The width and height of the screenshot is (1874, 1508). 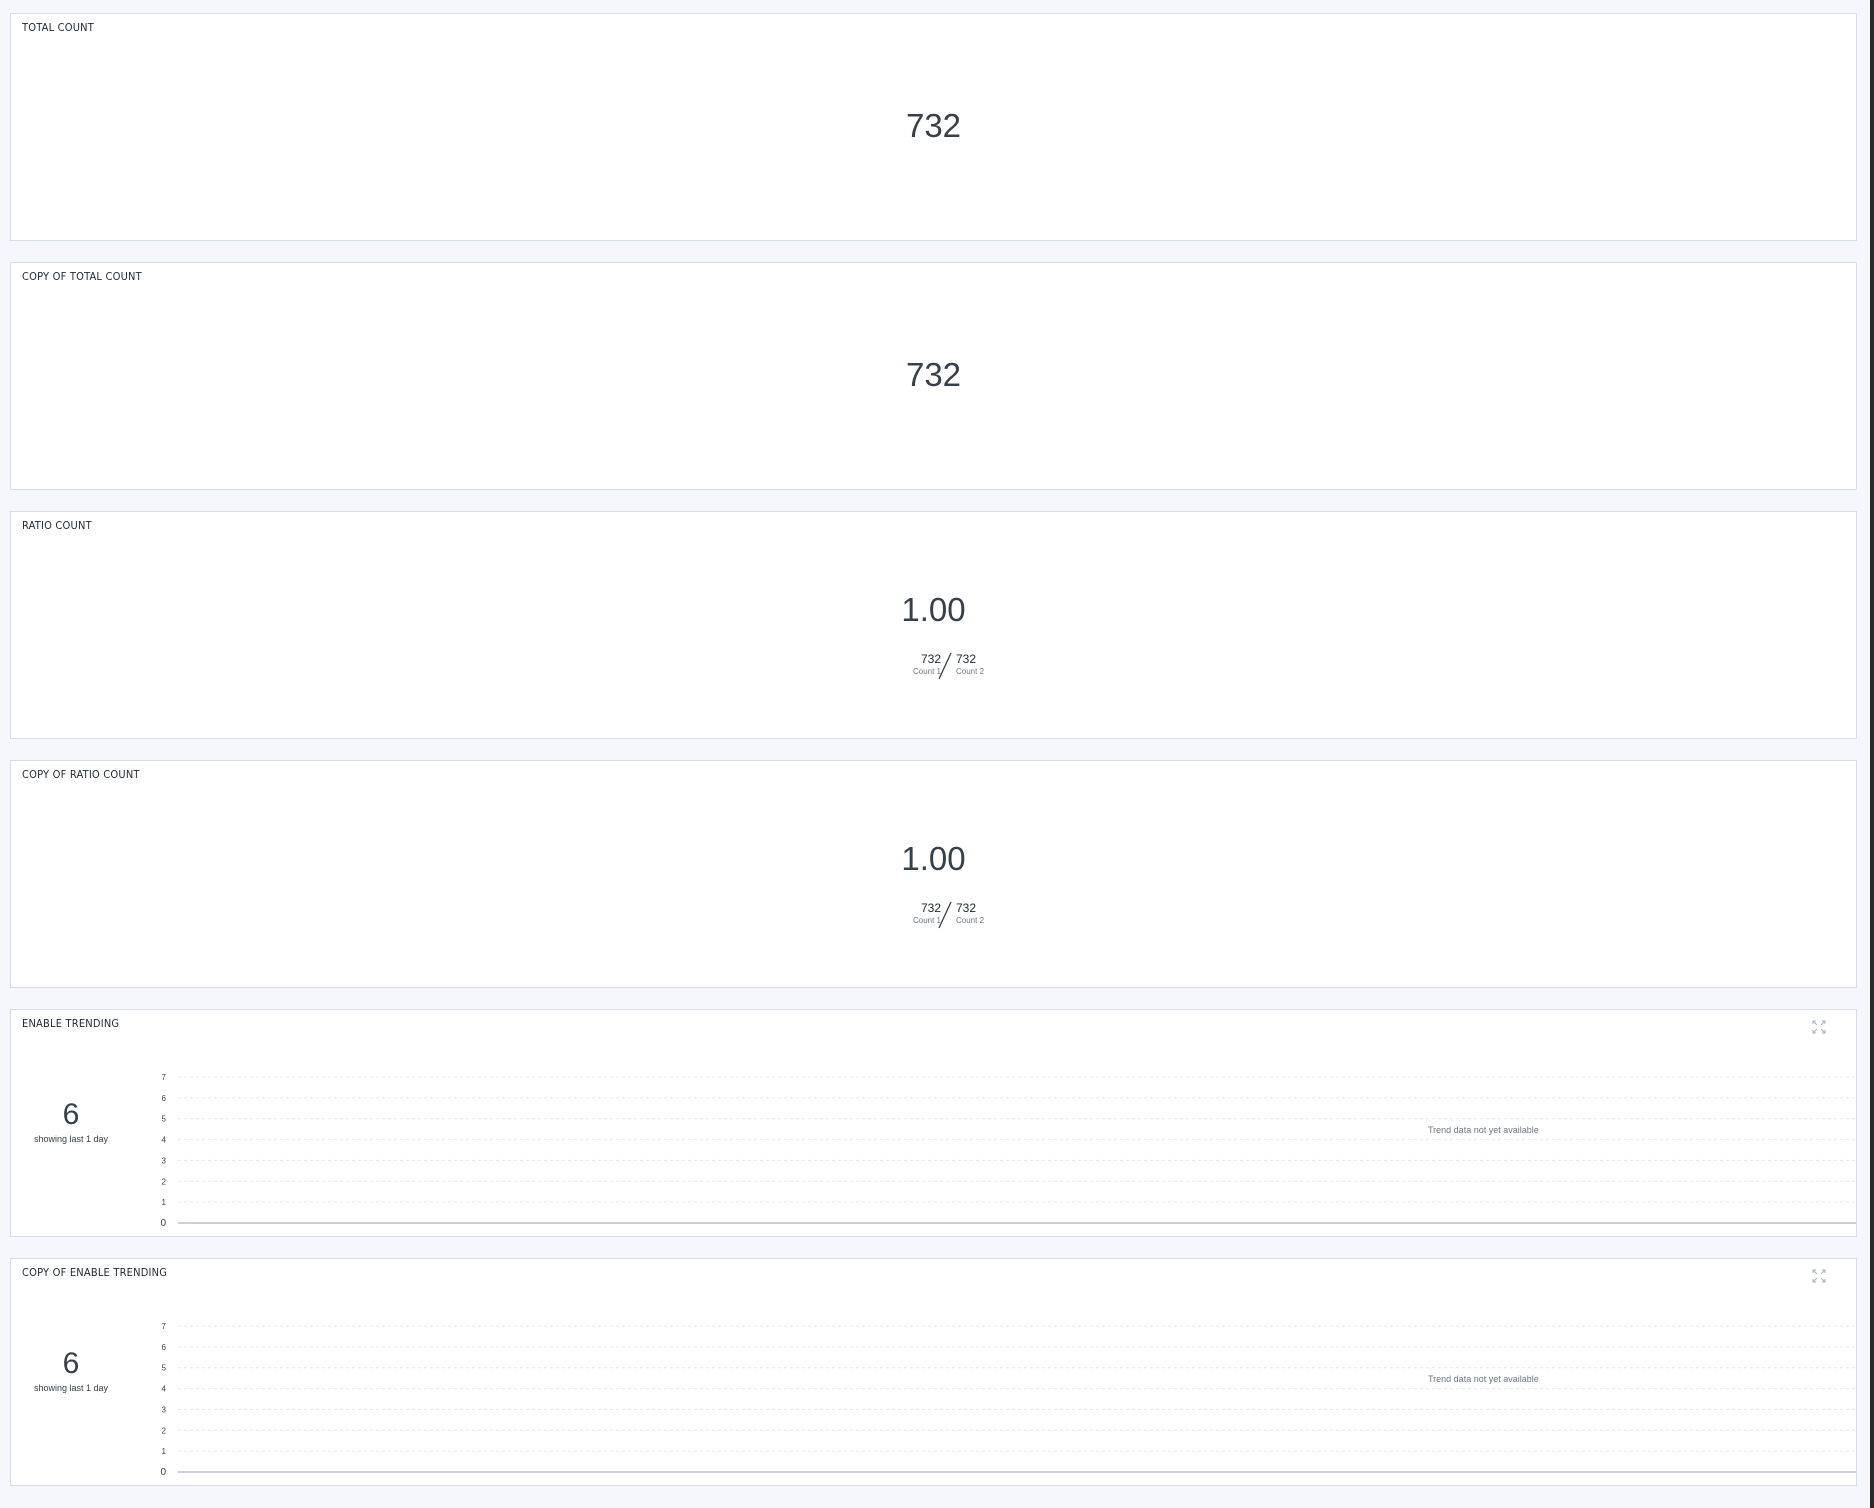 What do you see at coordinates (81, 774) in the screenshot?
I see `panel-title: COPY OF RATIO COUNT` at bounding box center [81, 774].